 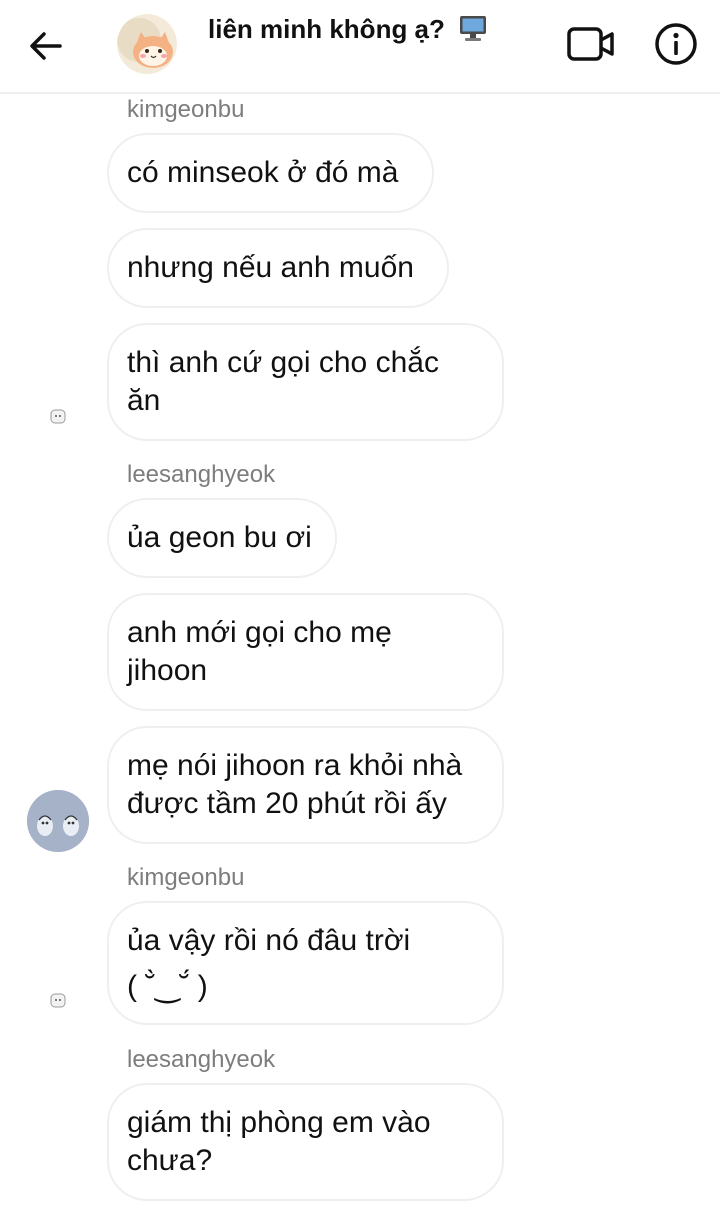 I want to click on video-call-icon, so click(x=591, y=44).